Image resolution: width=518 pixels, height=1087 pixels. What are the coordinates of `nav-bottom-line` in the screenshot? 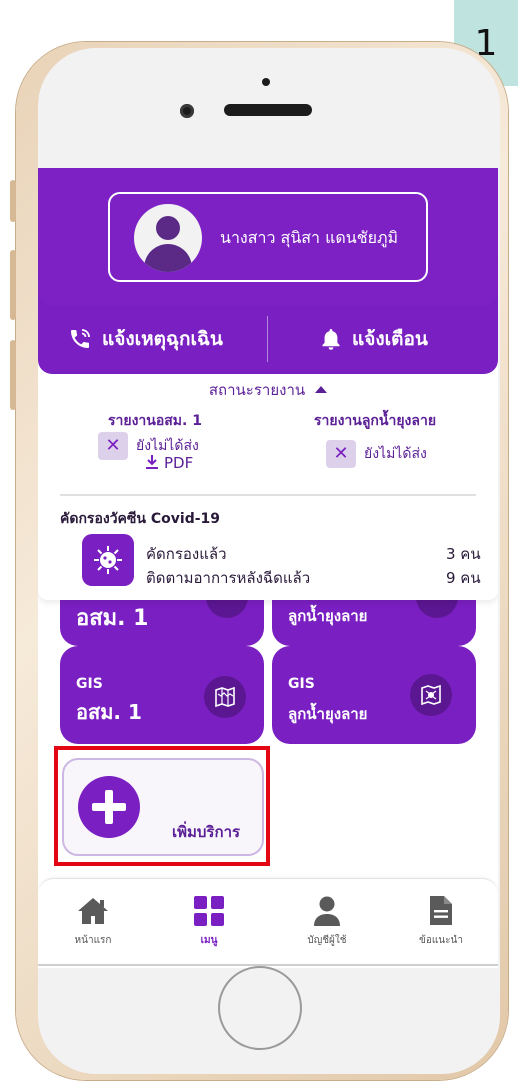 It's located at (268, 965).